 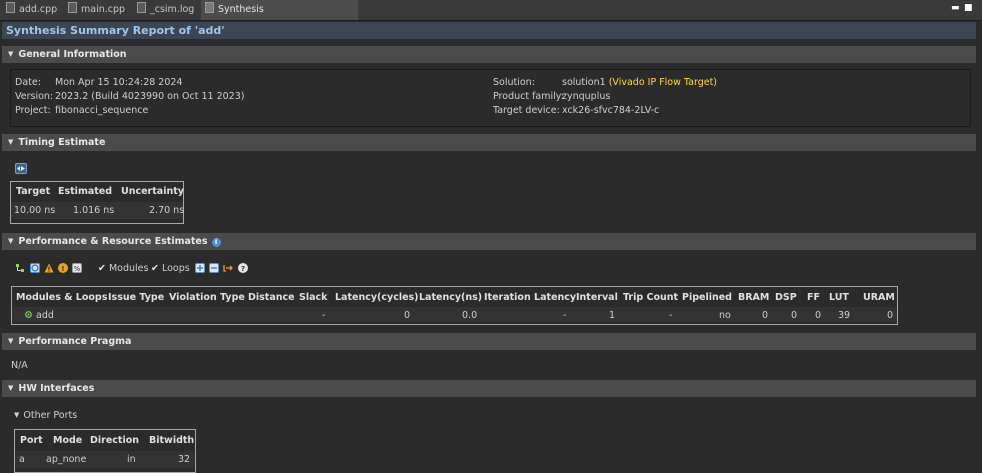 What do you see at coordinates (28, 82) in the screenshot?
I see `date-label: Date:` at bounding box center [28, 82].